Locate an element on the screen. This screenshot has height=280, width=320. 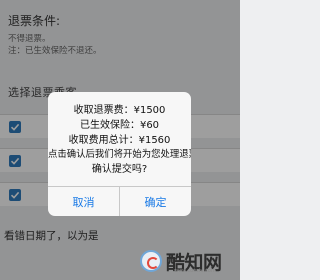
dialog-button-bar: 取消 确定 is located at coordinates (119, 201).